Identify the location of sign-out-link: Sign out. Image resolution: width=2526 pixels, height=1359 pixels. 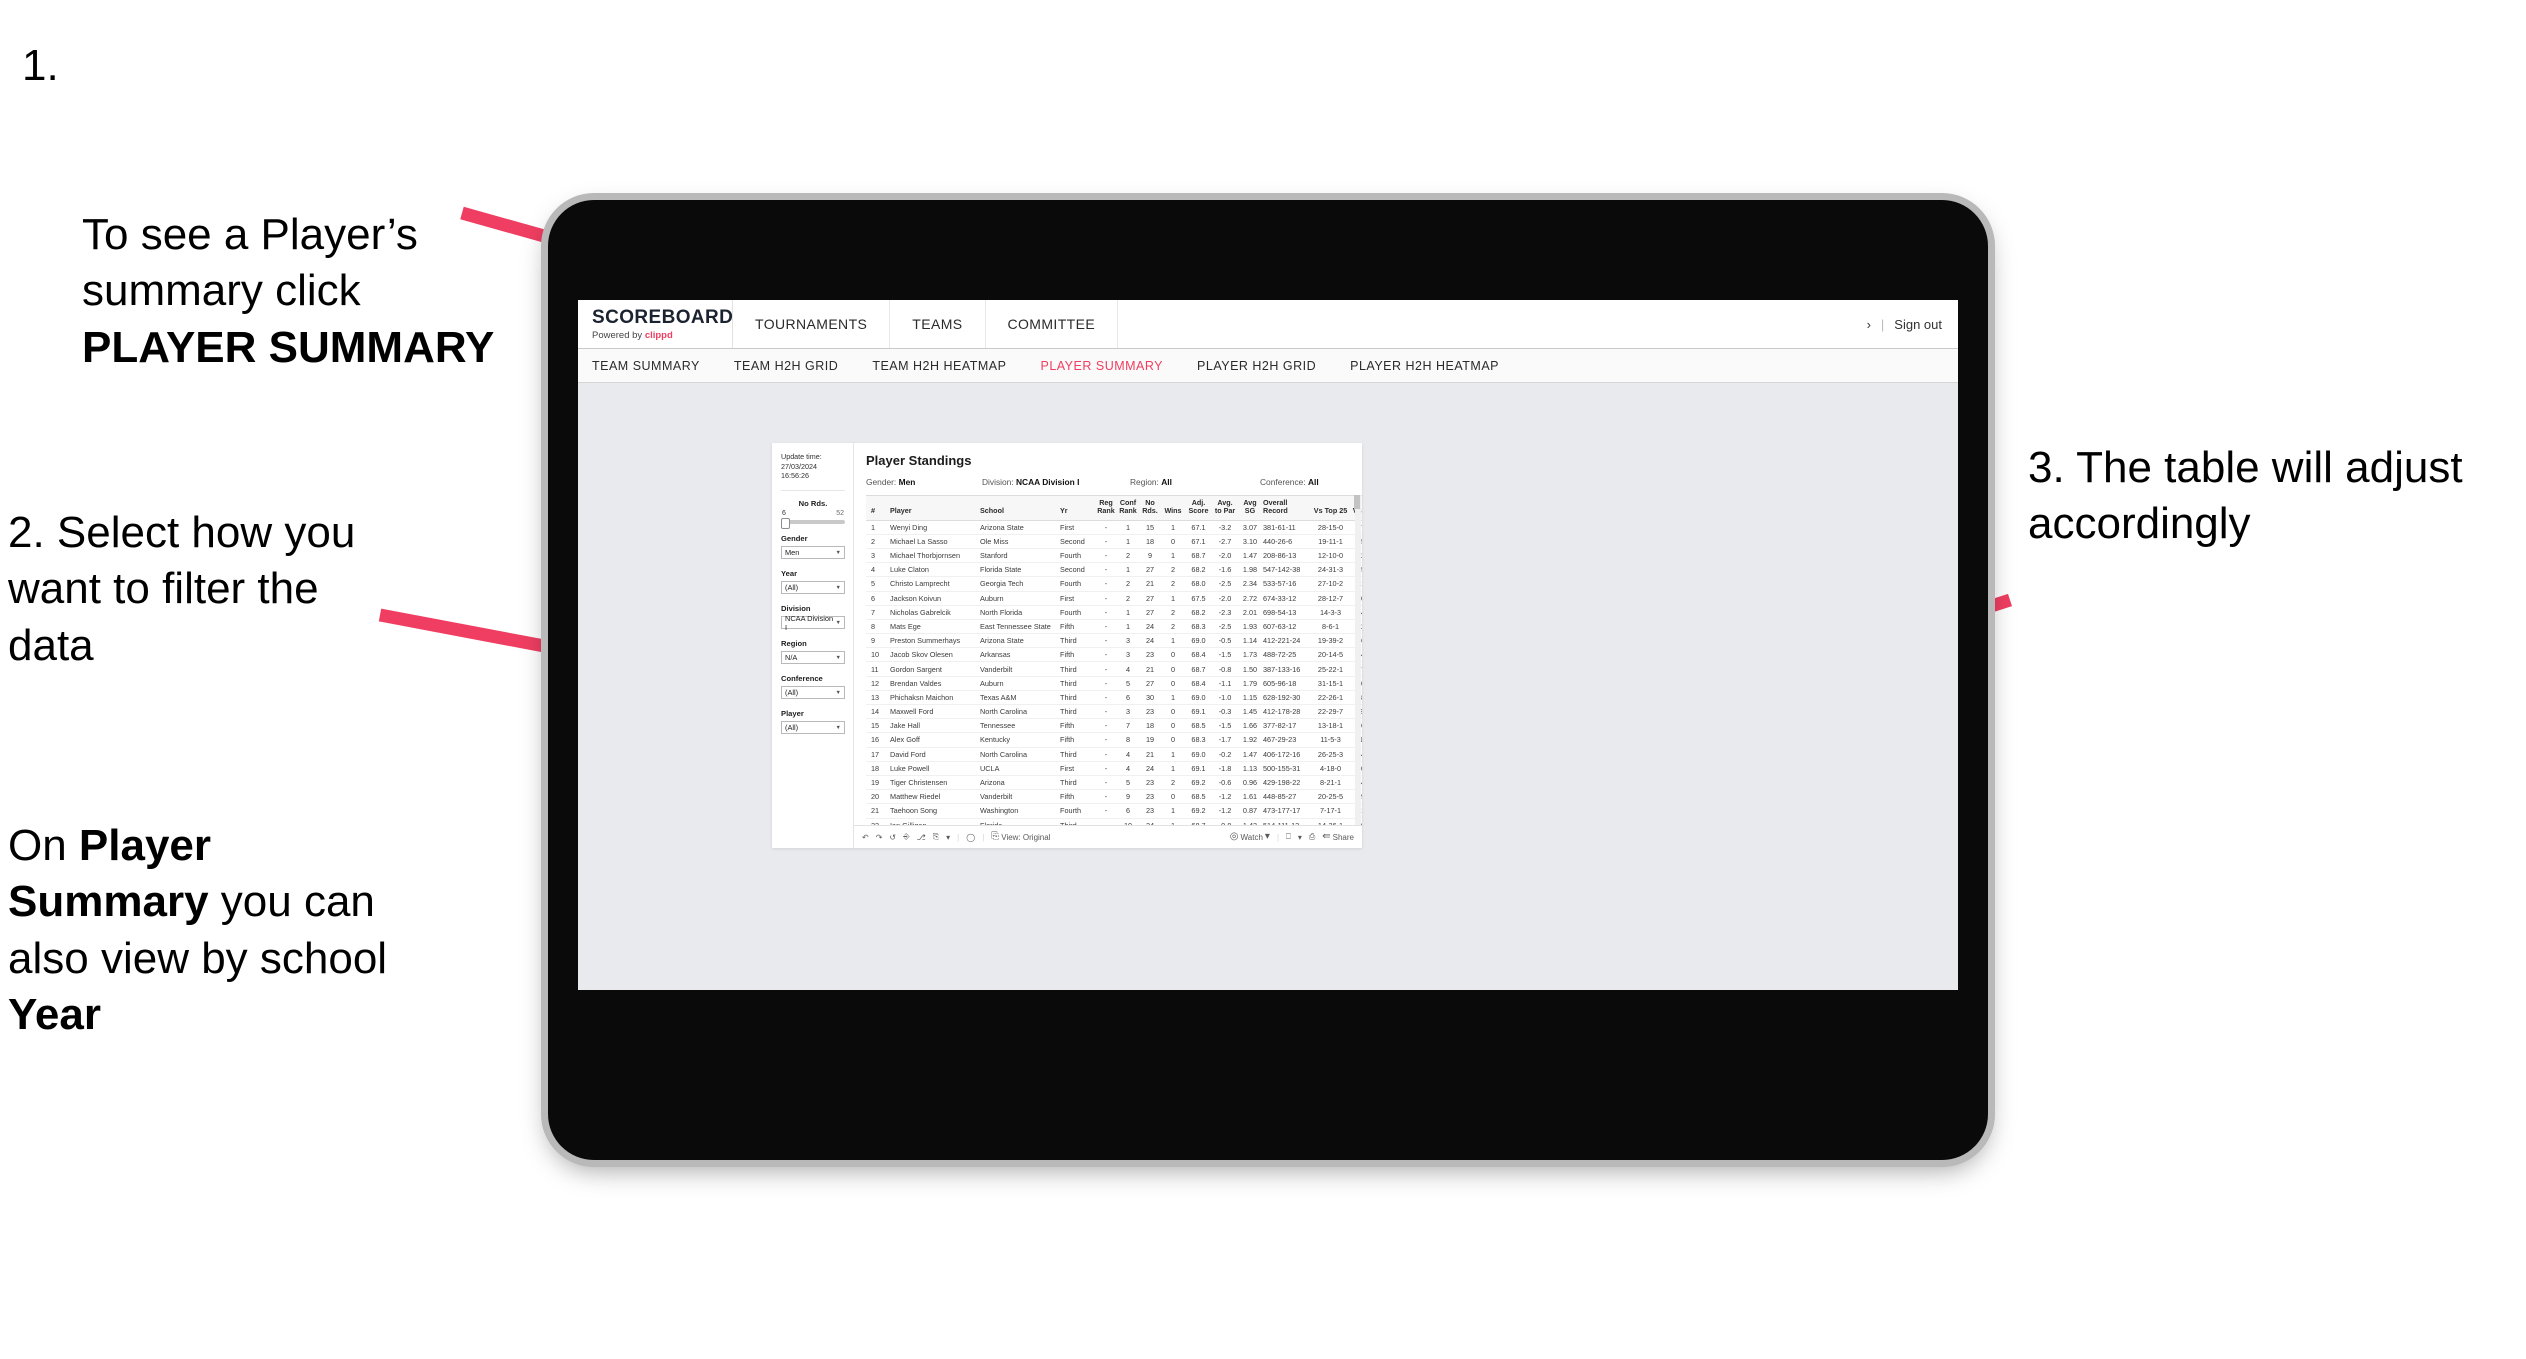
(1918, 324).